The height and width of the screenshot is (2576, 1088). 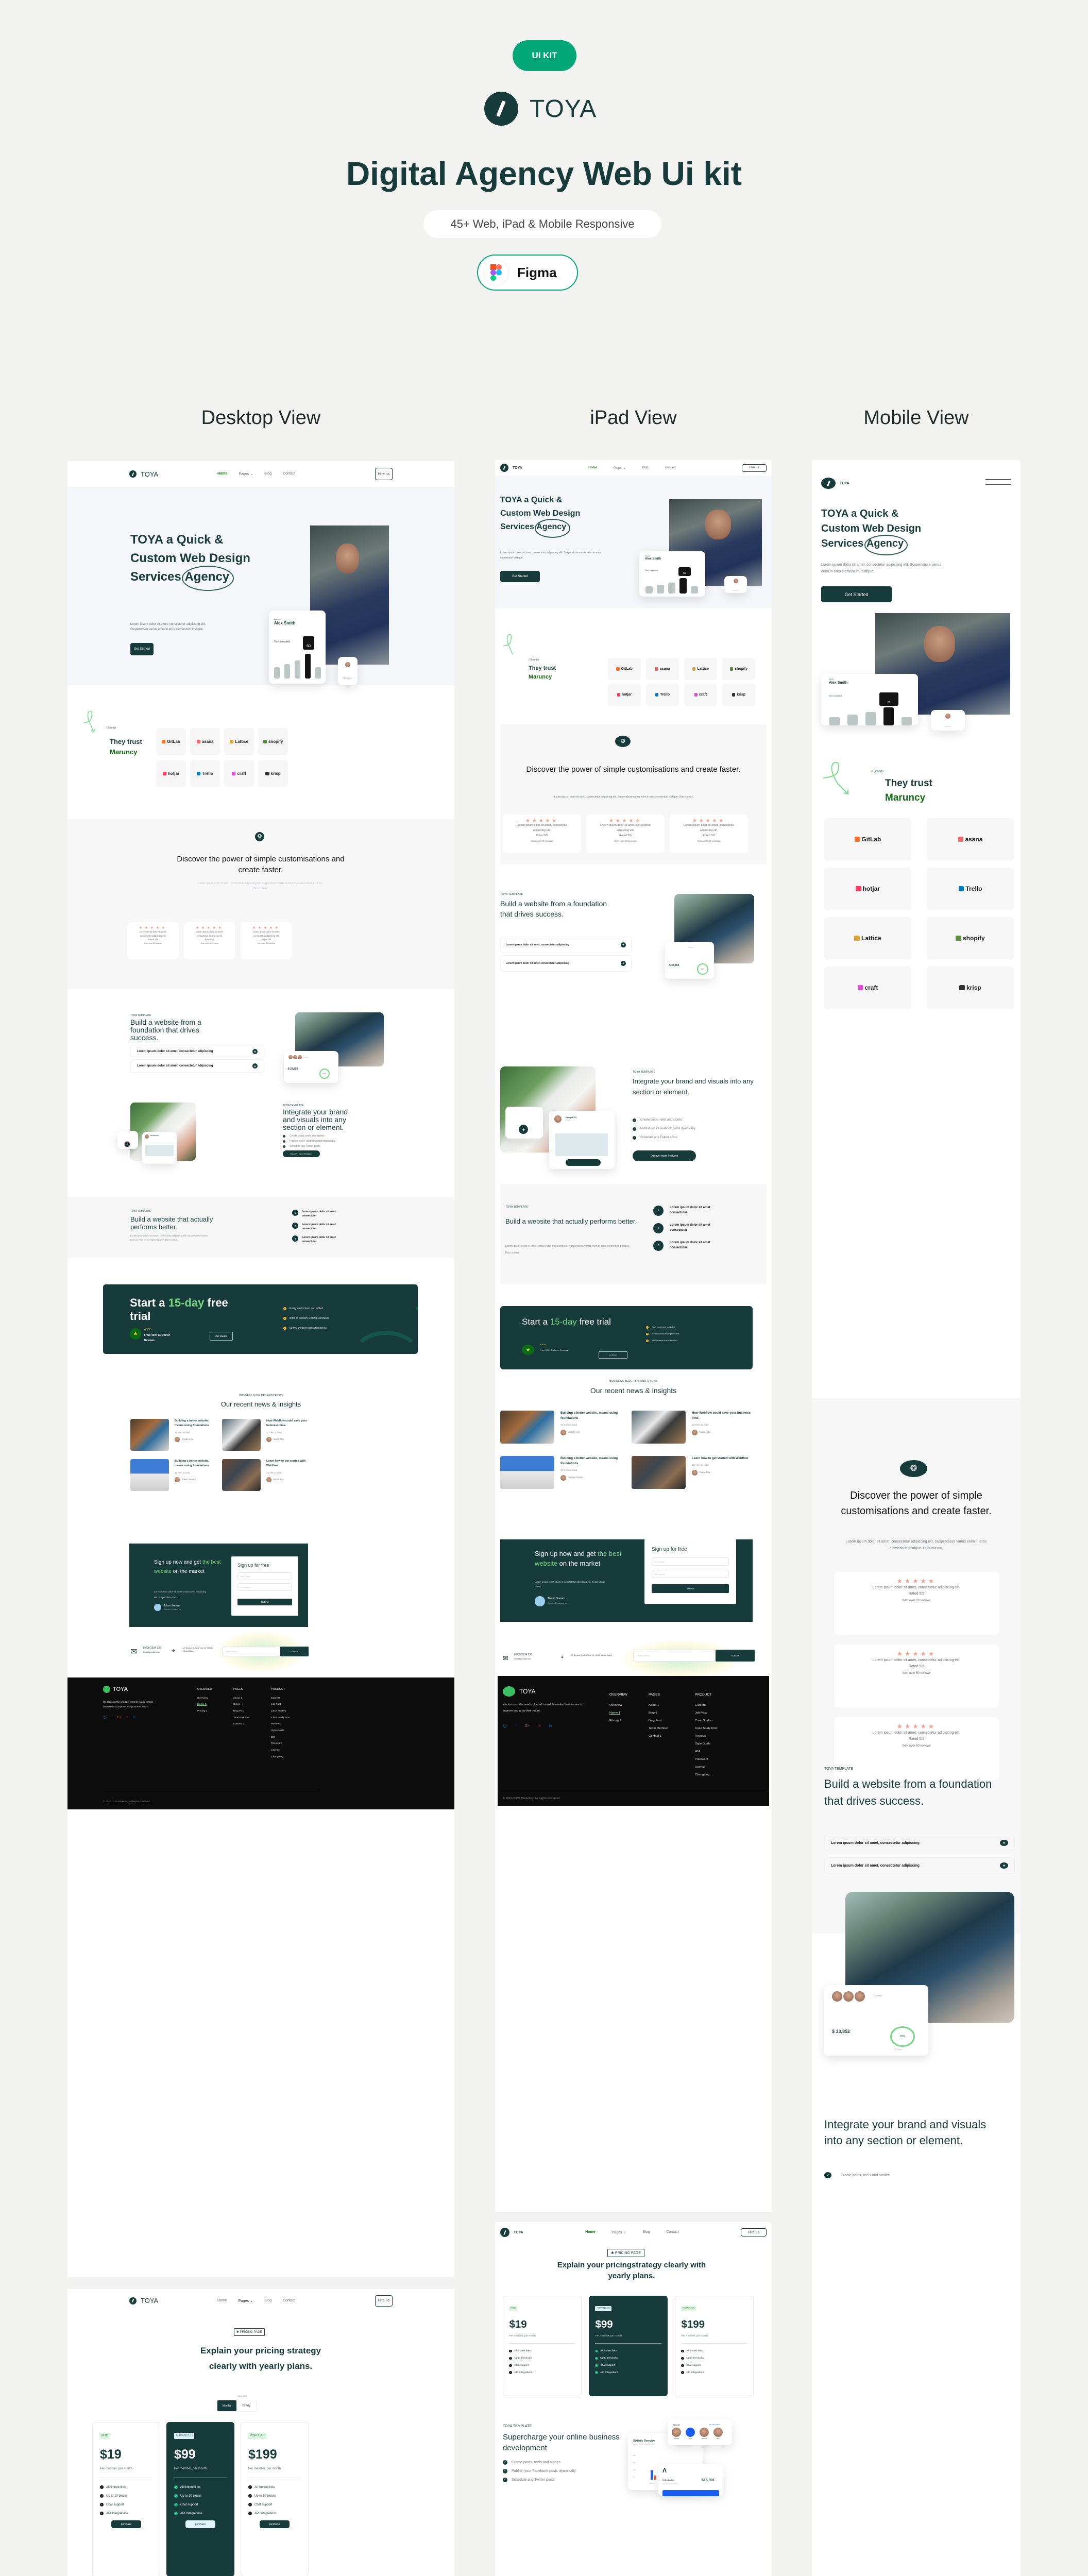 I want to click on contact-item: Dianna, so click(x=676, y=2433).